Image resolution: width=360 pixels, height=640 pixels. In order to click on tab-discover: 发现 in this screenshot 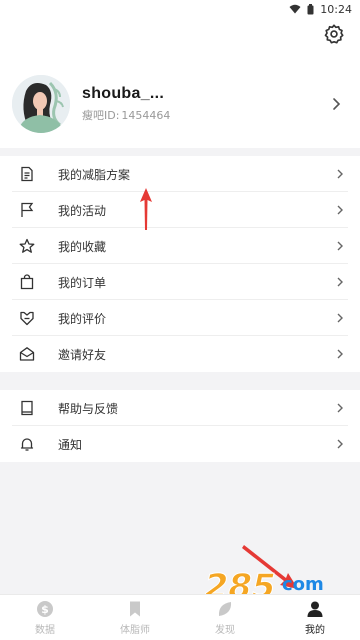, I will do `click(225, 617)`.